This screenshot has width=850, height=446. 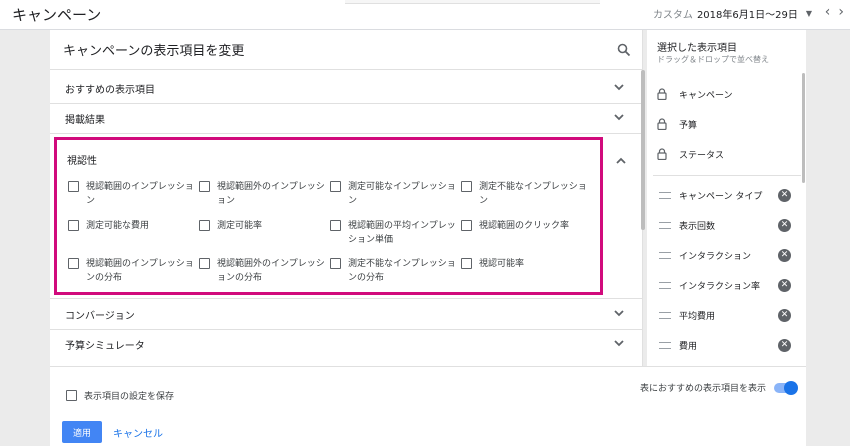 I want to click on column-label: キャンペーン タイプ, so click(x=721, y=196).